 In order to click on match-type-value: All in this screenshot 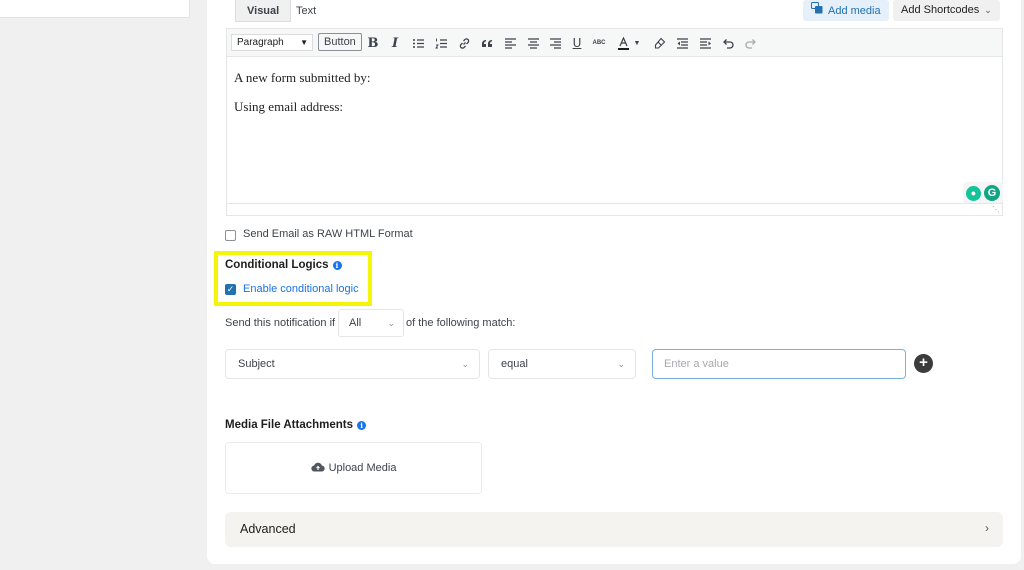, I will do `click(355, 323)`.